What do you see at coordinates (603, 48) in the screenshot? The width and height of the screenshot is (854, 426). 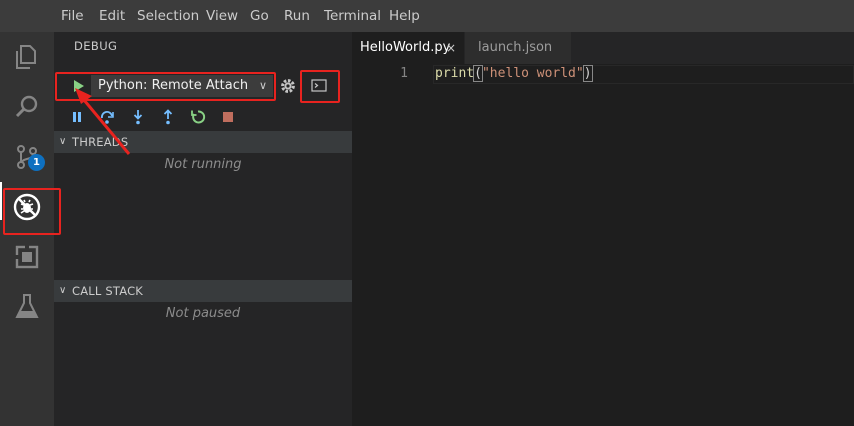 I see `editor-tab-bar: HelloWorld.py × launch.json` at bounding box center [603, 48].